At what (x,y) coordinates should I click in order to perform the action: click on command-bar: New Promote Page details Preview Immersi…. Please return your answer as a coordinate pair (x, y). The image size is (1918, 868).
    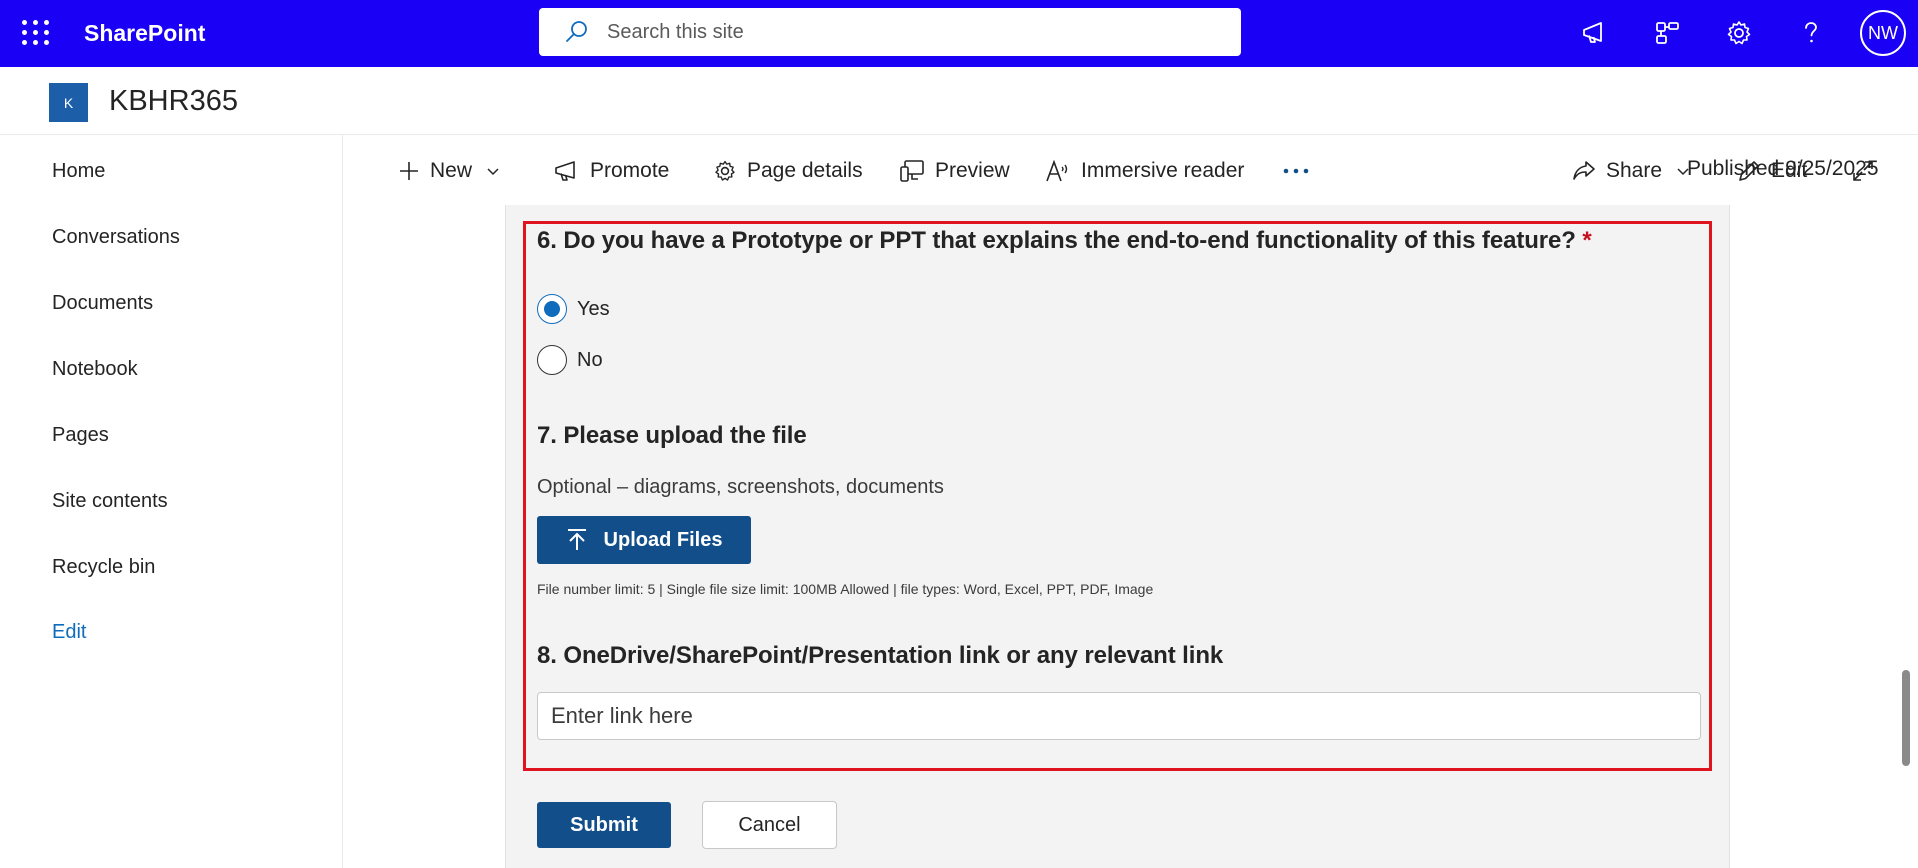
    Looking at the image, I should click on (1130, 170).